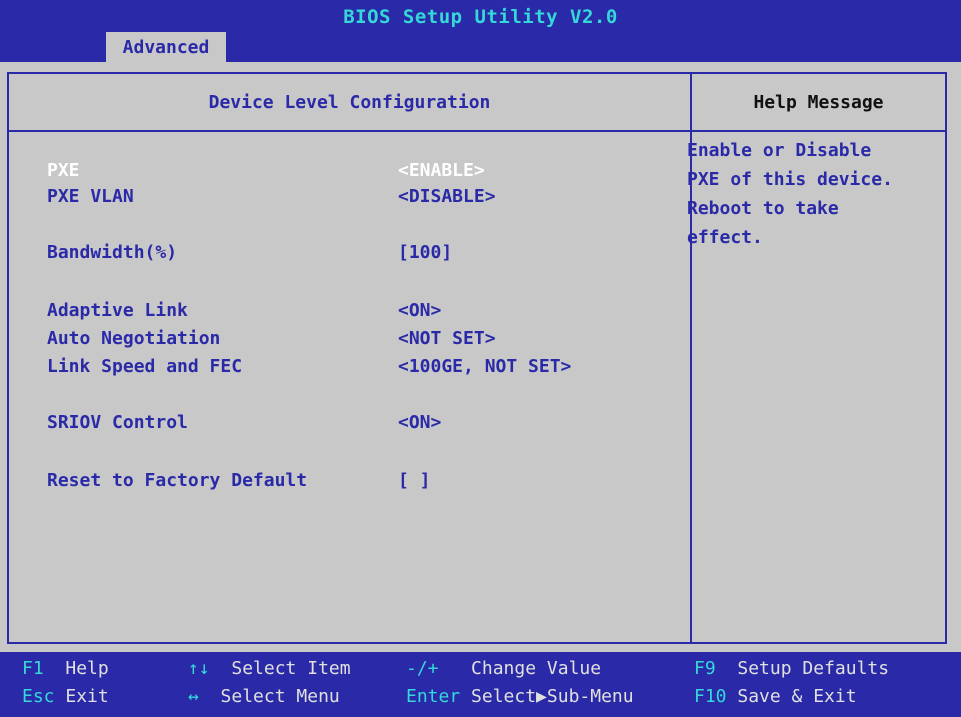 This screenshot has height=717, width=961. I want to click on bios-title: BIOS Setup Utility V2.0, so click(480, 17).